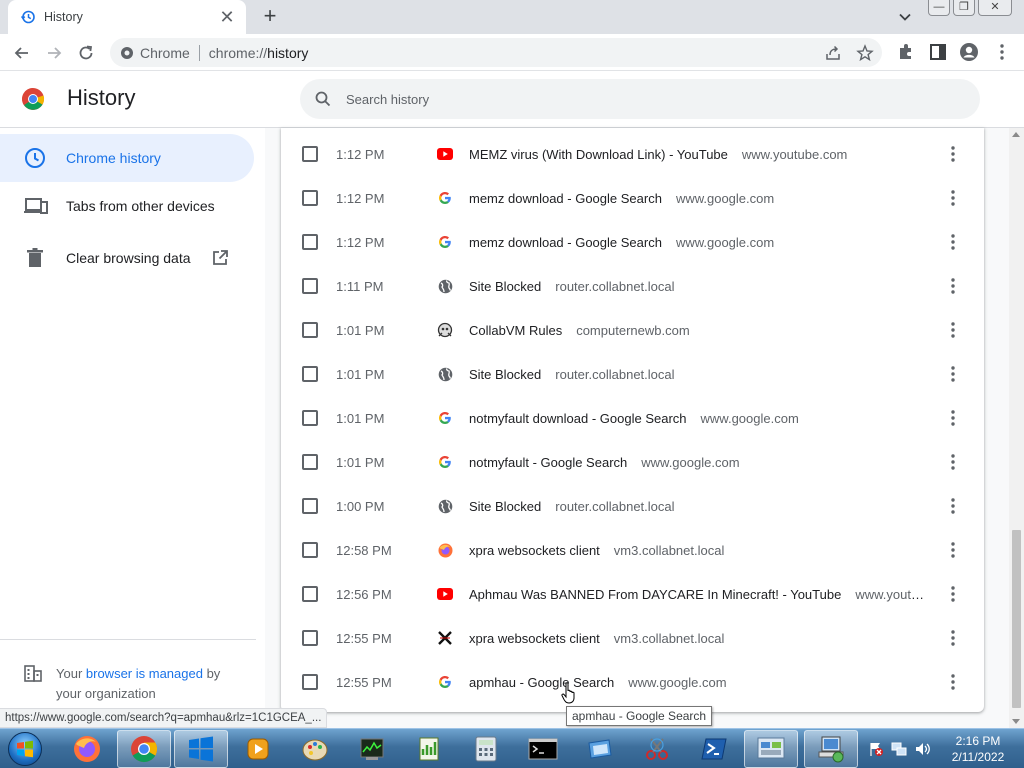 Image resolution: width=1024 pixels, height=768 pixels. Describe the element at coordinates (905, 17) in the screenshot. I see `chevron-down-icon` at that location.